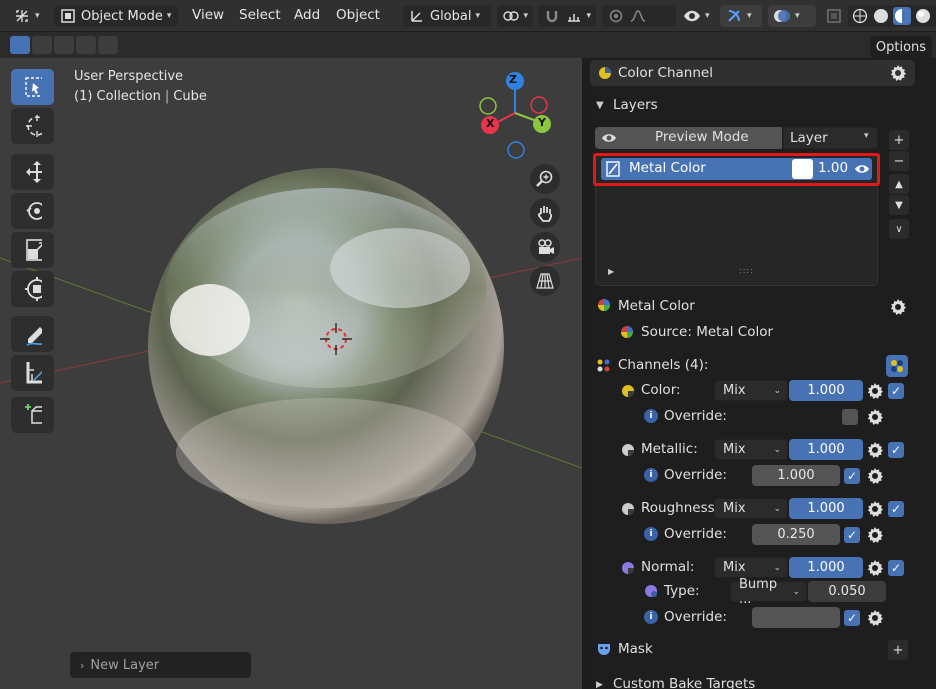 This screenshot has height=689, width=936. What do you see at coordinates (545, 213) in the screenshot?
I see `pan-button` at bounding box center [545, 213].